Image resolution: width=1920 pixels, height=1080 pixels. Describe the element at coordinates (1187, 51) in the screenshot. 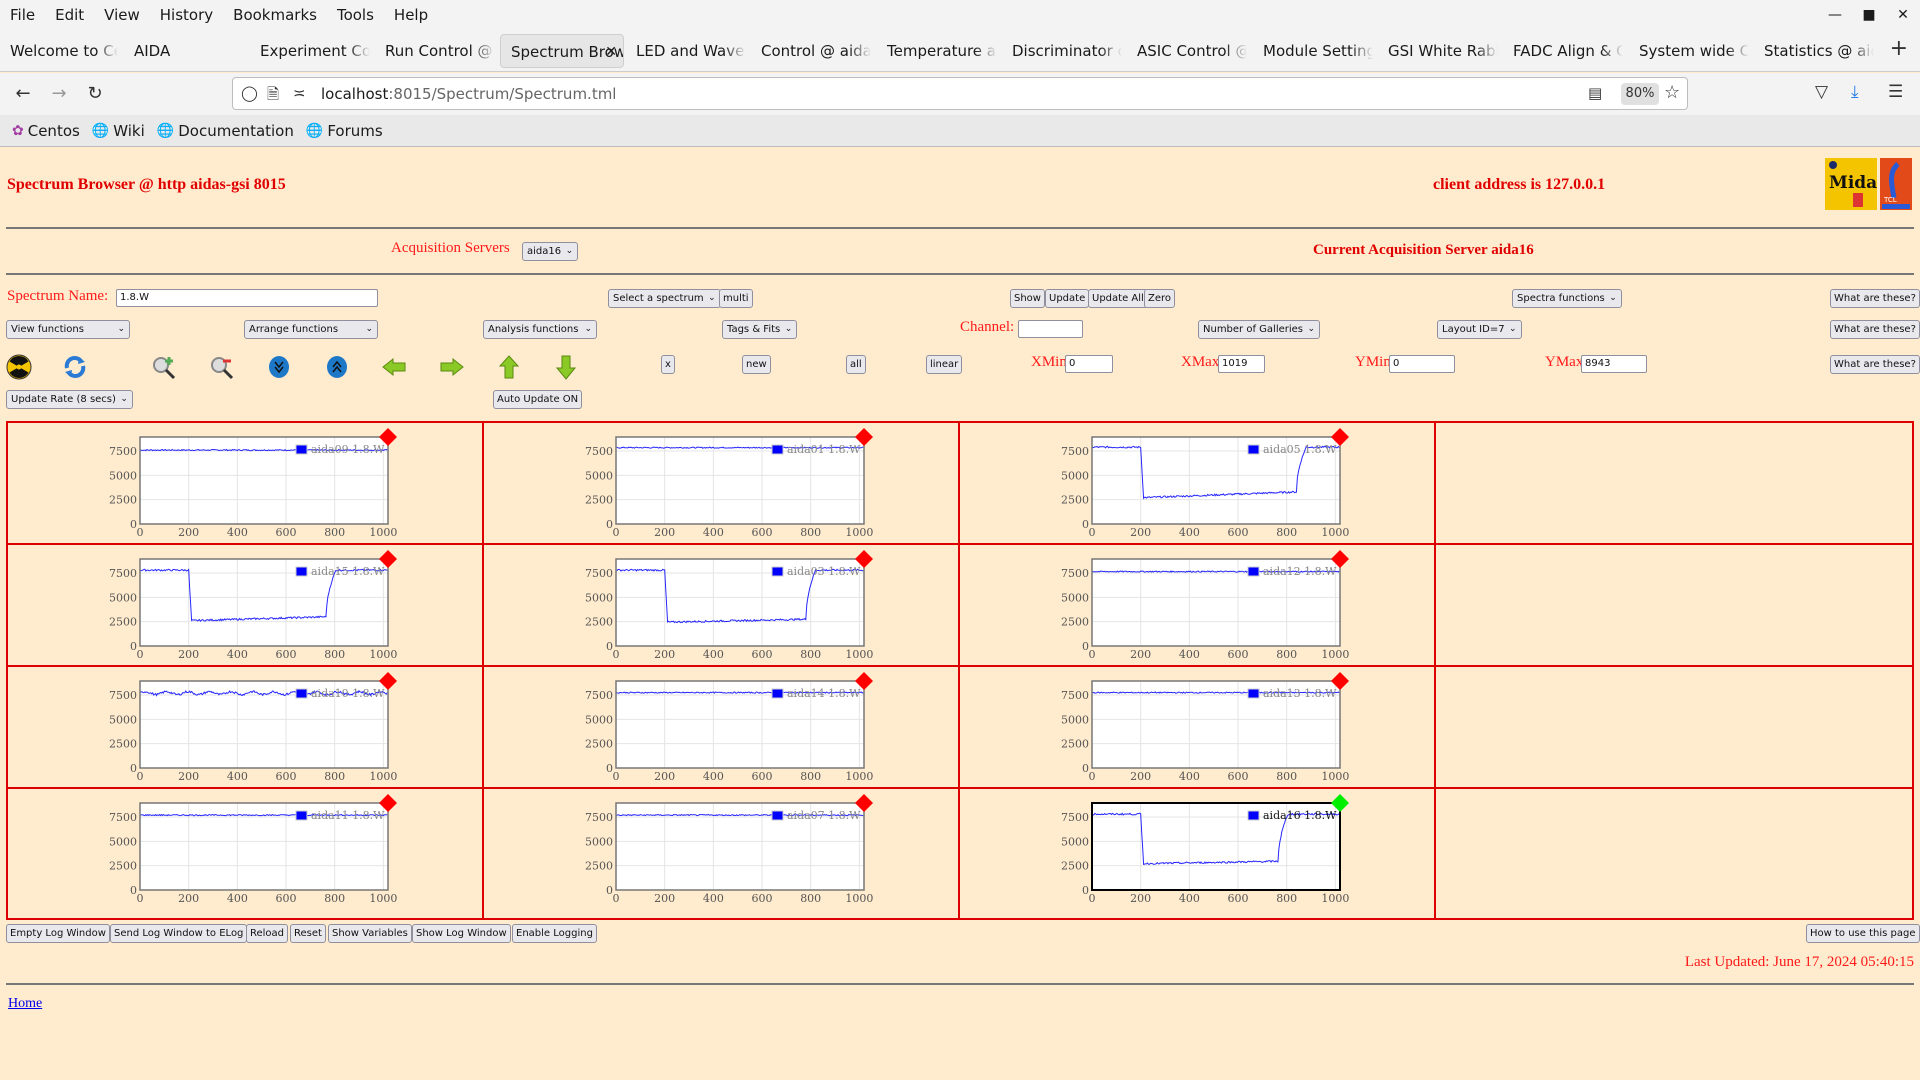

I see `tab-asic-control: ASIC Control @` at that location.